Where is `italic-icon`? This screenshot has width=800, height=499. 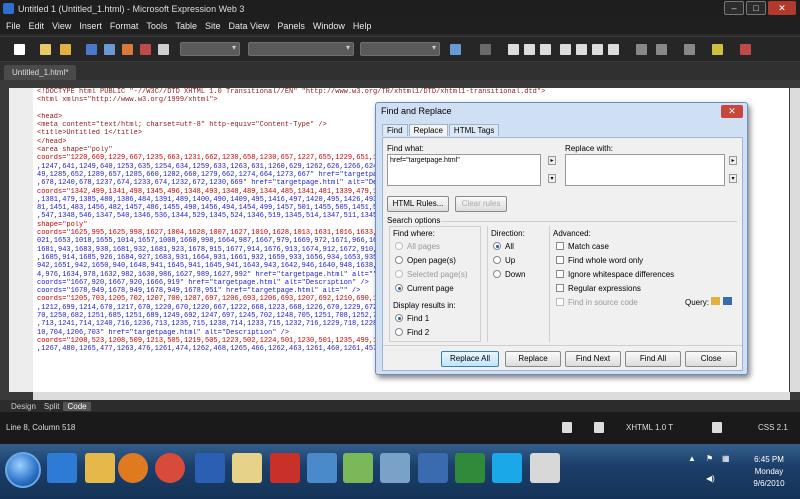 italic-icon is located at coordinates (529, 49).